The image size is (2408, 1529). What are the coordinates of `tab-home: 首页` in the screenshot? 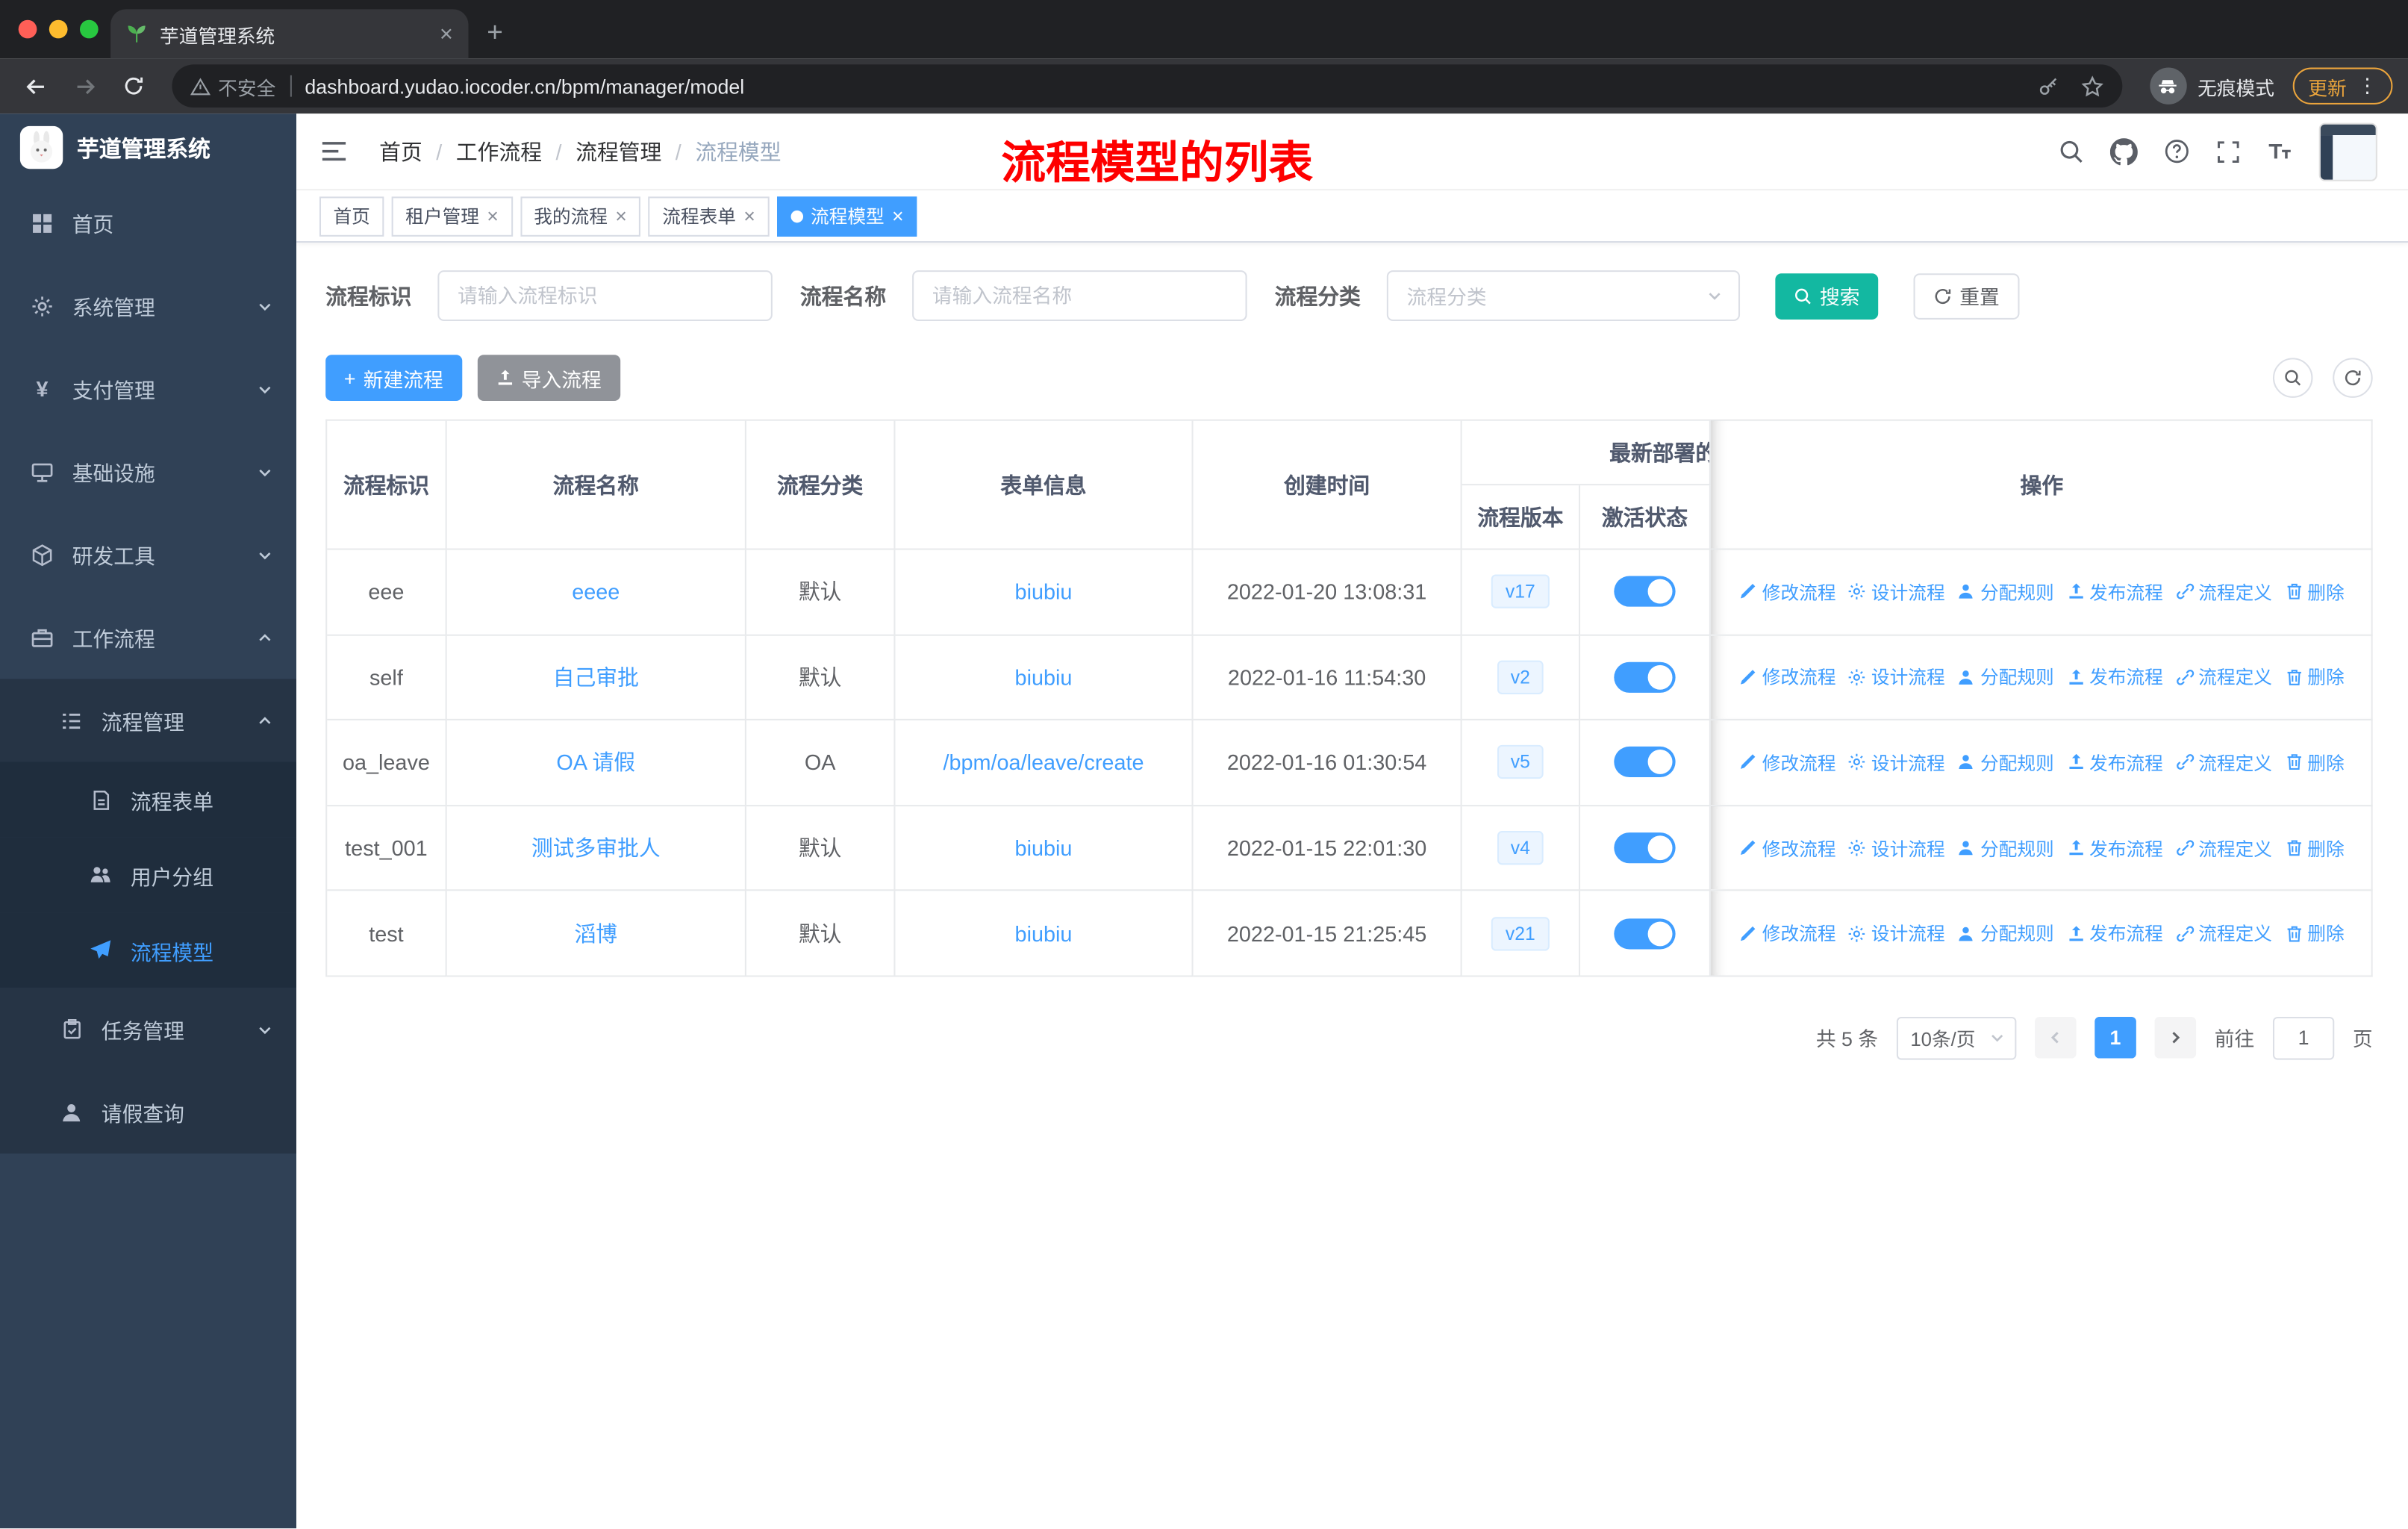 It's located at (351, 216).